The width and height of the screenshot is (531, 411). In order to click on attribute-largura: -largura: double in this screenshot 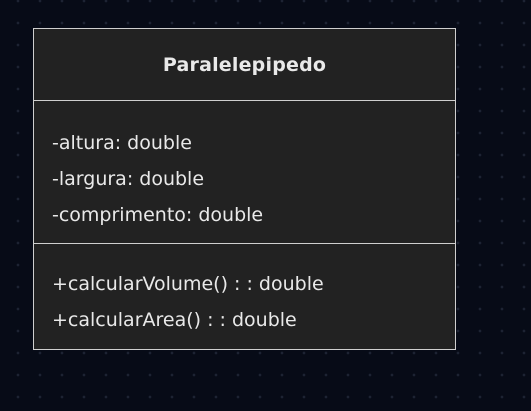, I will do `click(128, 179)`.